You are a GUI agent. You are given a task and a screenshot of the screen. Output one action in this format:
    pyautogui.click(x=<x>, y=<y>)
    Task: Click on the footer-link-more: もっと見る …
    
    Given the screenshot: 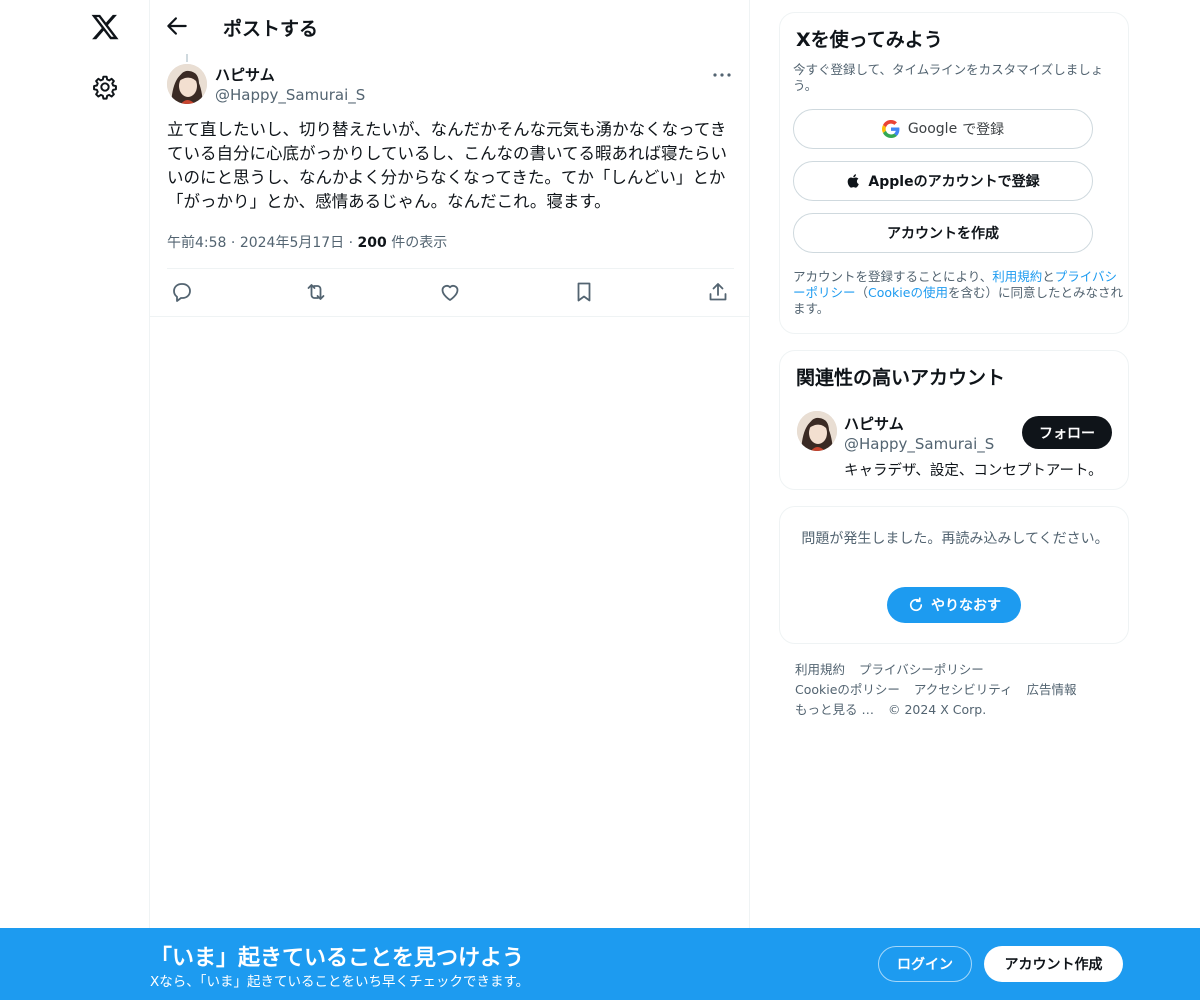 What is the action you would take?
    pyautogui.click(x=834, y=709)
    